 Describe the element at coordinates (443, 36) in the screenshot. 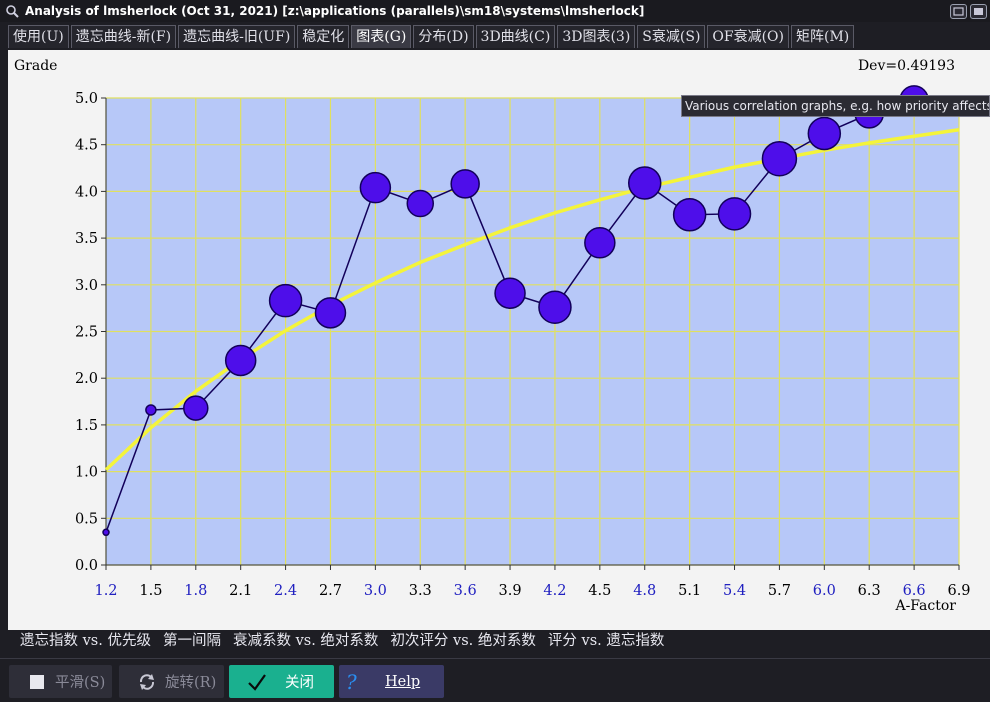

I see `tab-5: 分布(D)` at that location.